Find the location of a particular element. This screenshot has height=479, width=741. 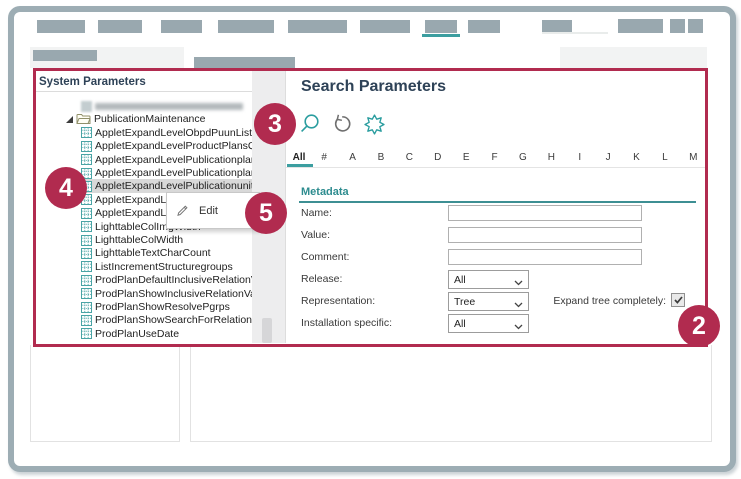

tab-d: D is located at coordinates (438, 157).